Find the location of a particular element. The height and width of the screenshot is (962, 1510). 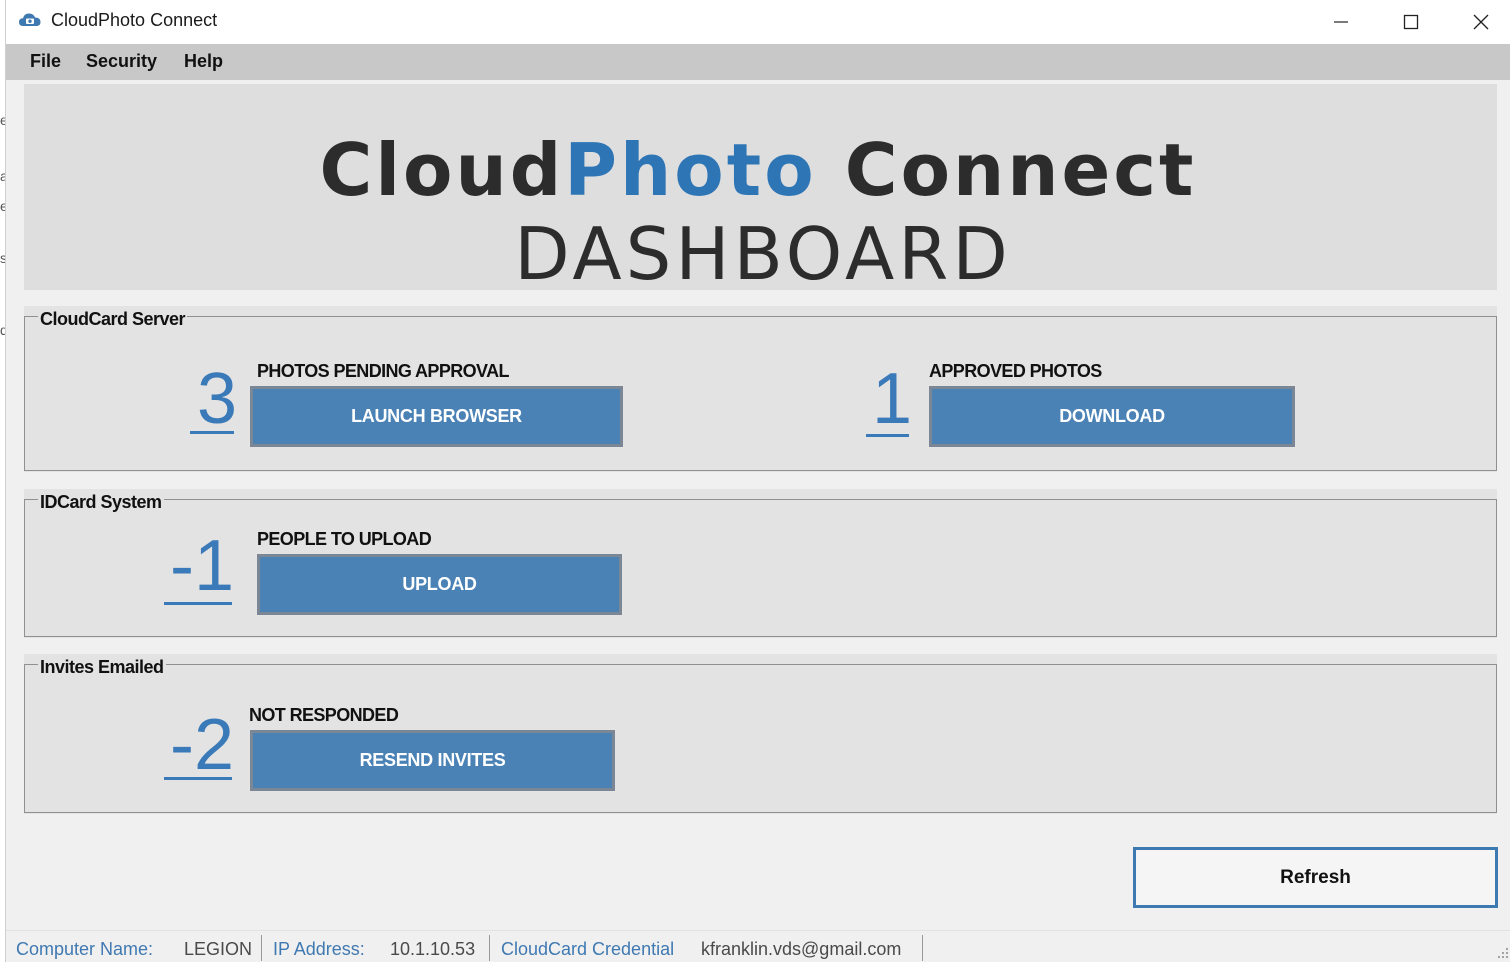

maximize-icon is located at coordinates (1411, 22).